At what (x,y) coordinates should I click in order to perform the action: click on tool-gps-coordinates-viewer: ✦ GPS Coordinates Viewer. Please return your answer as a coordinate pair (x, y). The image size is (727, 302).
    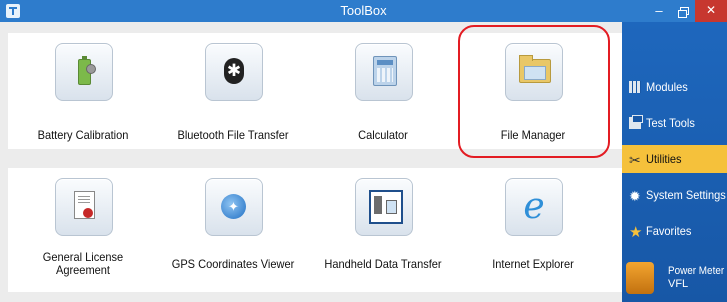
    Looking at the image, I should click on (233, 230).